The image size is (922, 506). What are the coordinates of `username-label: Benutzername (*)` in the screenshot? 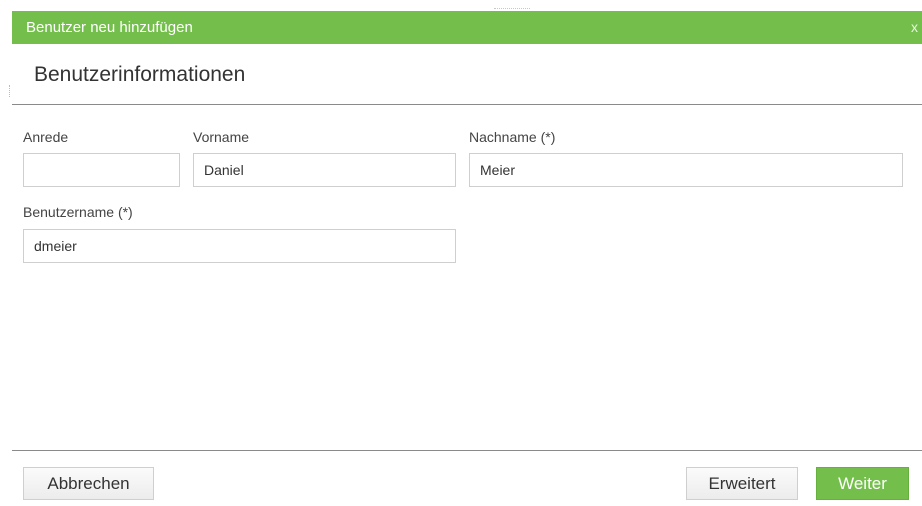 It's located at (78, 212).